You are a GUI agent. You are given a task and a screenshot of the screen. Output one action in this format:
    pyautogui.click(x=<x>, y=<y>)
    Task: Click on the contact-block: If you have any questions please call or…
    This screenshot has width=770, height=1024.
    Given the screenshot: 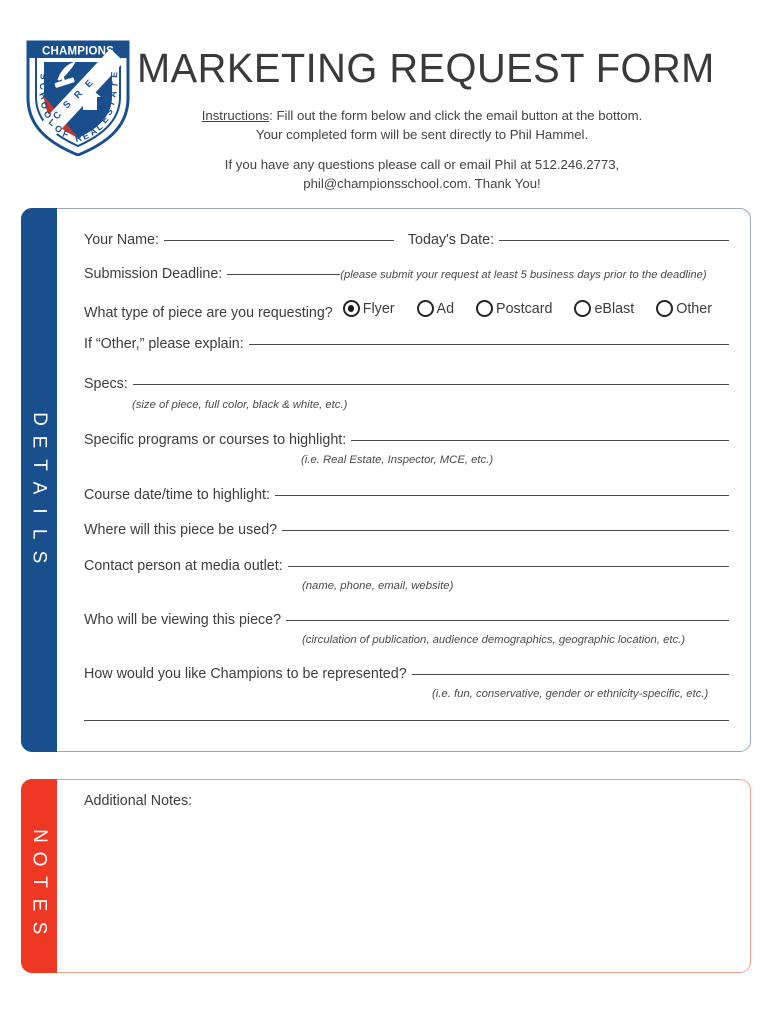 What is the action you would take?
    pyautogui.click(x=422, y=174)
    